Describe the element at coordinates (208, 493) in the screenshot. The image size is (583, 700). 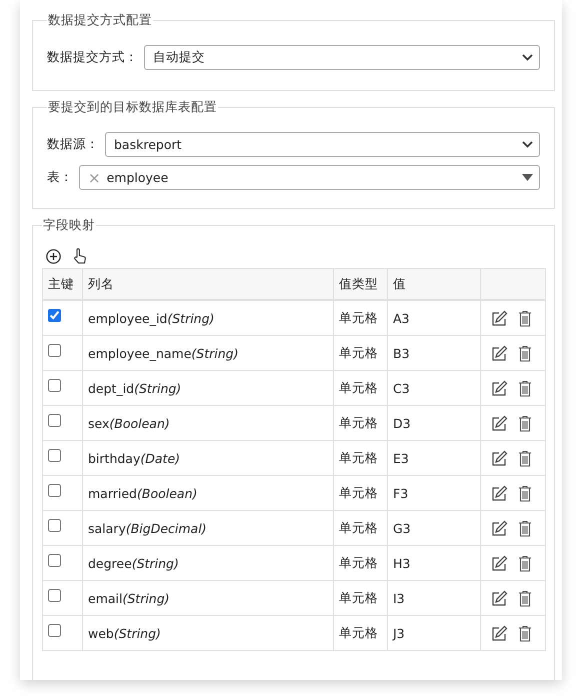
I see `table-cell: married(Boolean)` at that location.